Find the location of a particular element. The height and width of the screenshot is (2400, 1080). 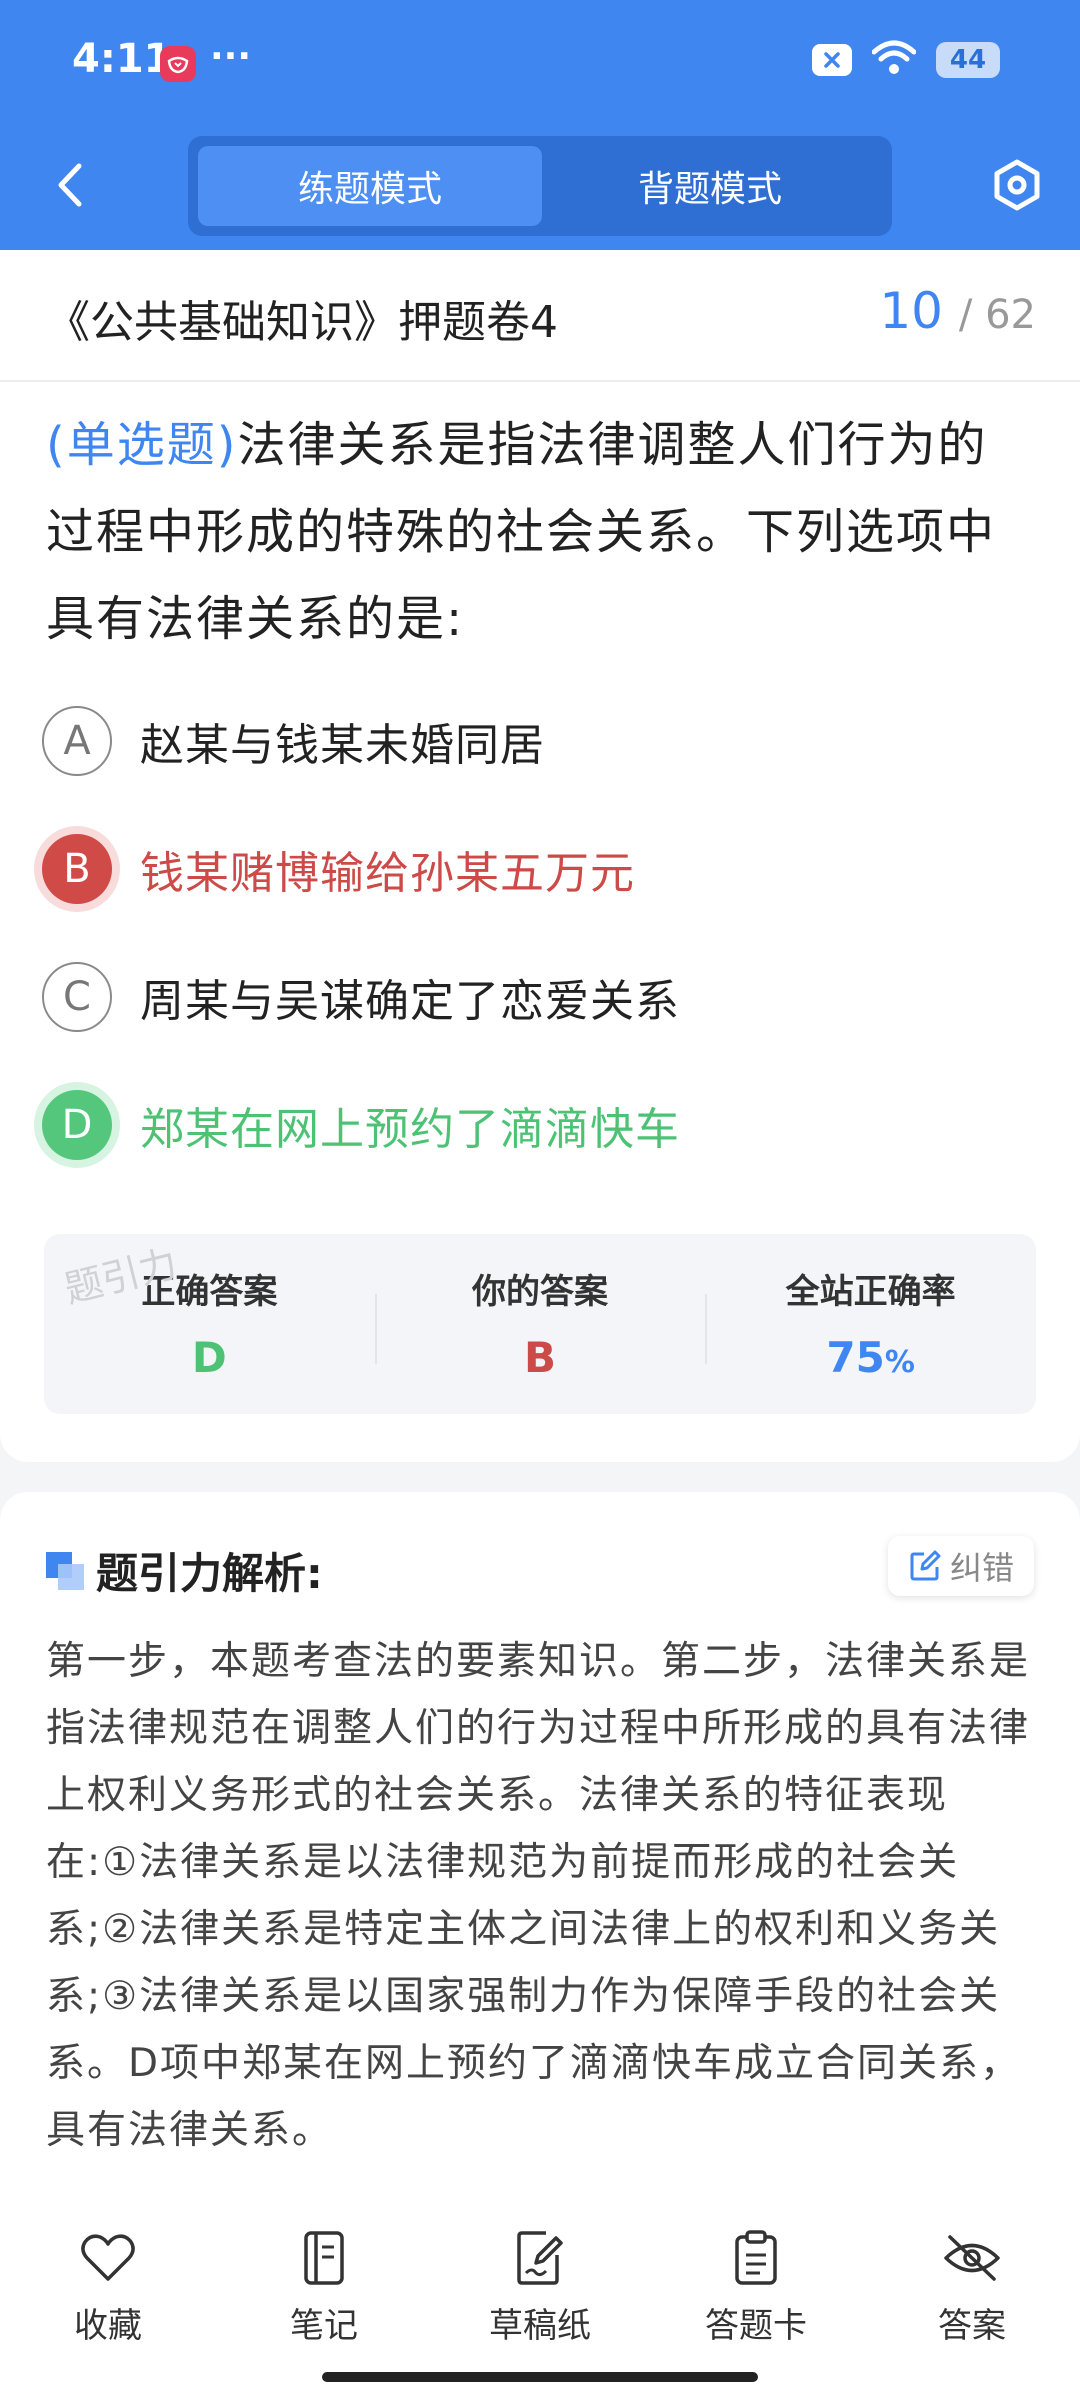

clipboard-icon is located at coordinates (756, 2257).